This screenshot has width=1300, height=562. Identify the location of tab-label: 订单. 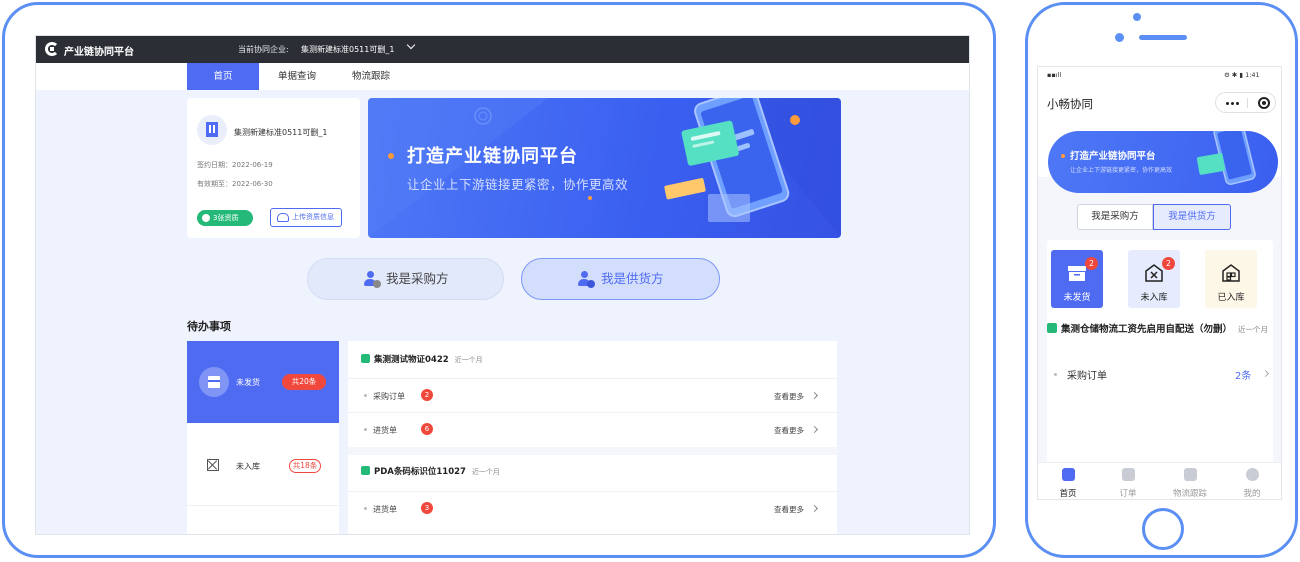
(1128, 494).